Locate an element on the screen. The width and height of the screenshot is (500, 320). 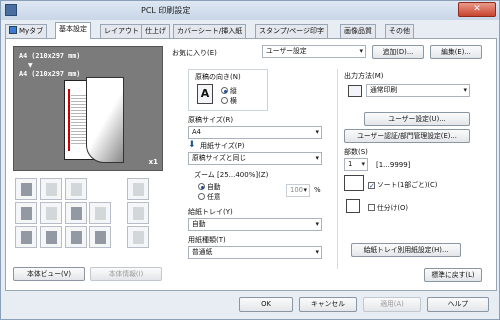
tab-label: その他 is located at coordinates (399, 31).